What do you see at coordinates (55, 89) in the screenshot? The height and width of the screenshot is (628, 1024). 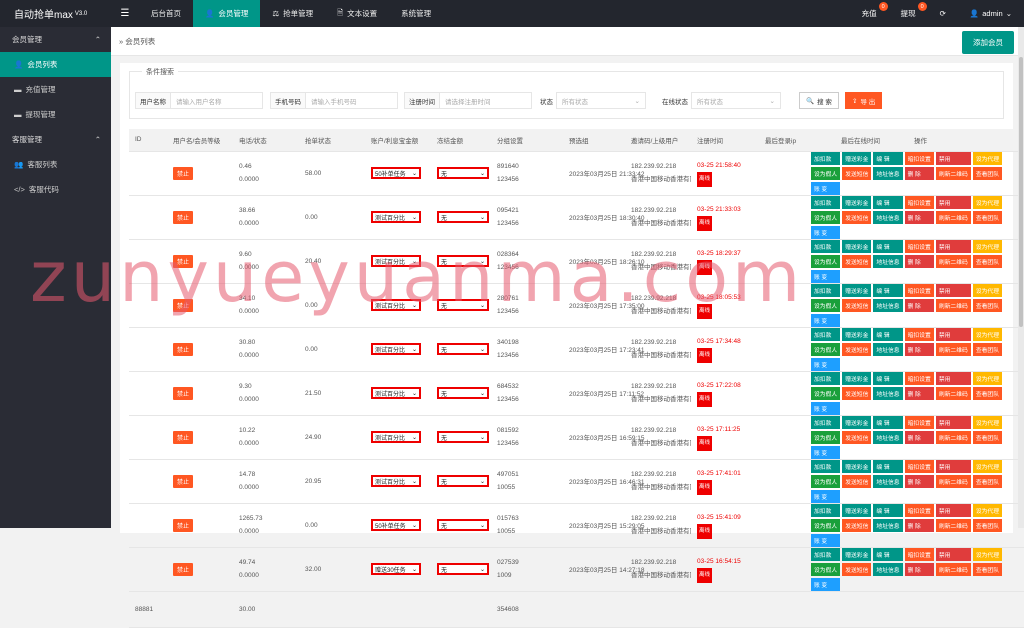 I see `sidebar-item-recharge: ▬ 充值管理` at bounding box center [55, 89].